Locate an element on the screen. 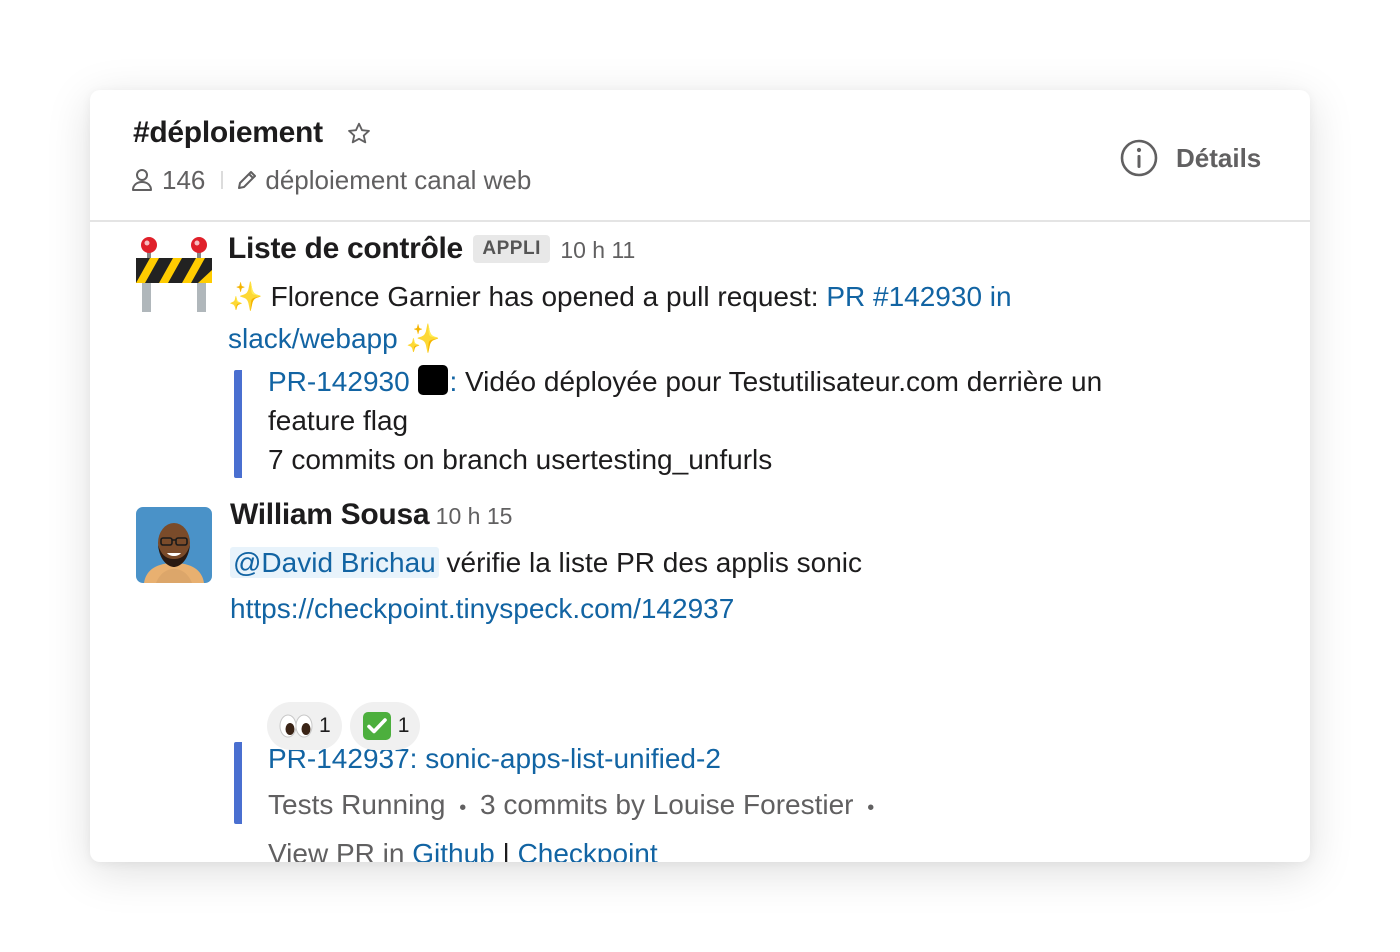 The height and width of the screenshot is (952, 1400). channel-topic: déploiement canal web is located at coordinates (398, 180).